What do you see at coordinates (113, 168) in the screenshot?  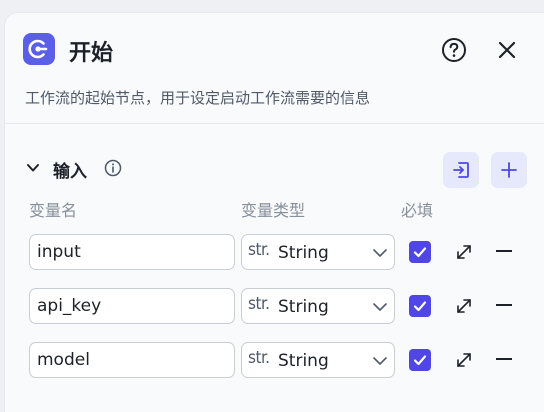 I see `info-icon` at bounding box center [113, 168].